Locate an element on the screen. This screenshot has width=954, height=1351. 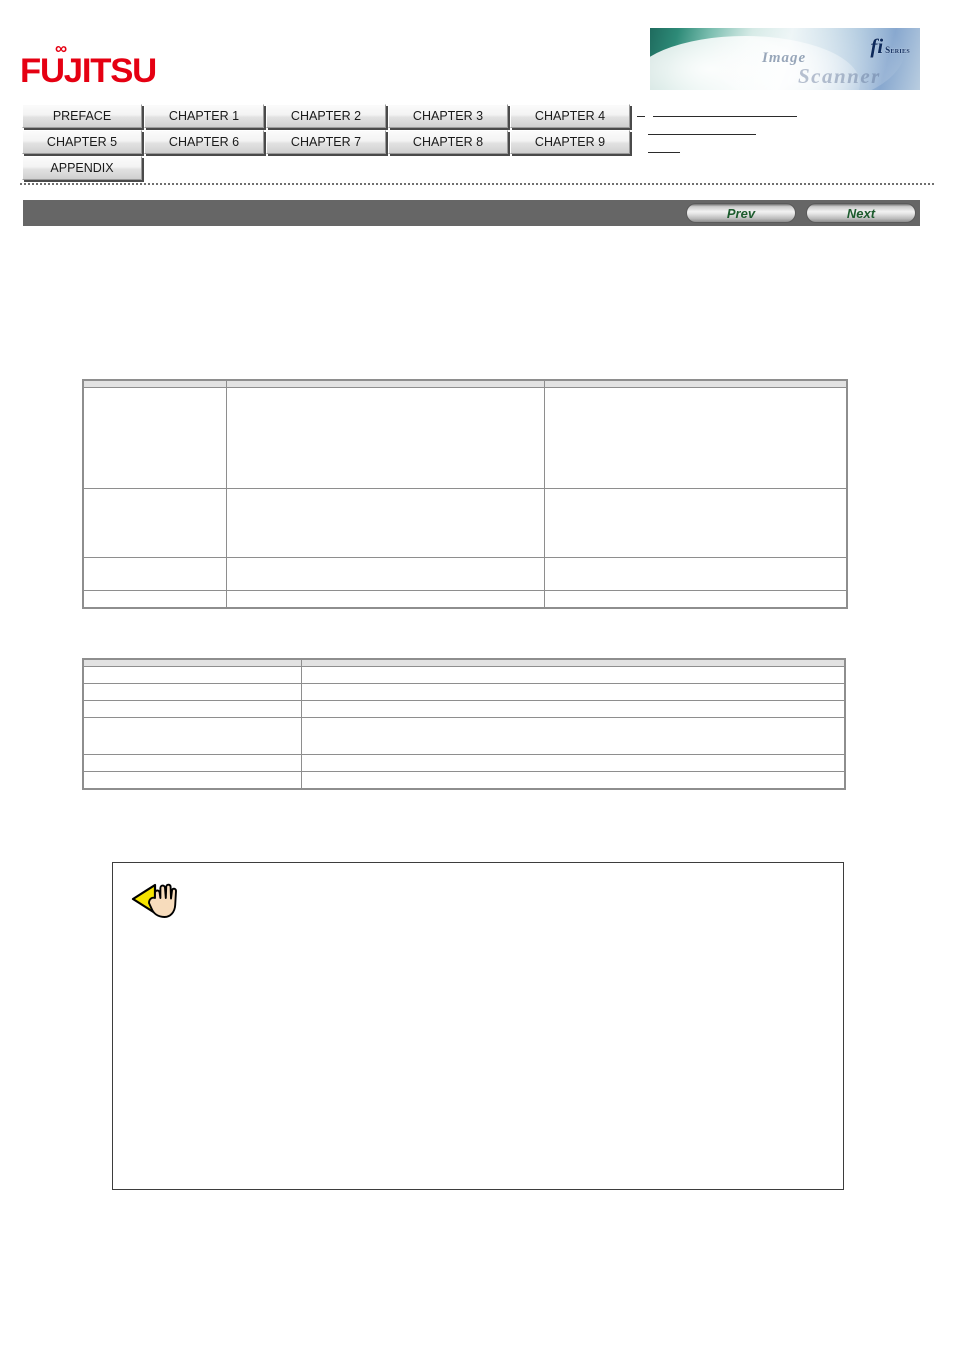
dotted-separator is located at coordinates (478, 184).